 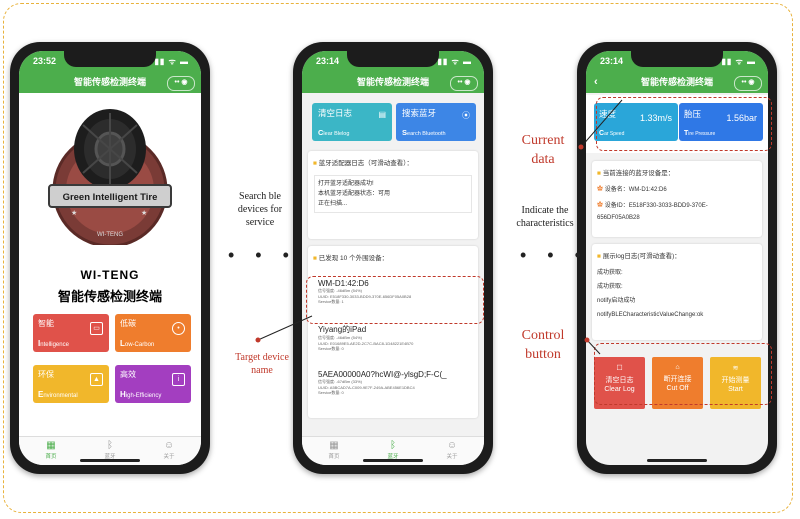 What do you see at coordinates (543, 140) in the screenshot?
I see `annotation-line: Current` at bounding box center [543, 140].